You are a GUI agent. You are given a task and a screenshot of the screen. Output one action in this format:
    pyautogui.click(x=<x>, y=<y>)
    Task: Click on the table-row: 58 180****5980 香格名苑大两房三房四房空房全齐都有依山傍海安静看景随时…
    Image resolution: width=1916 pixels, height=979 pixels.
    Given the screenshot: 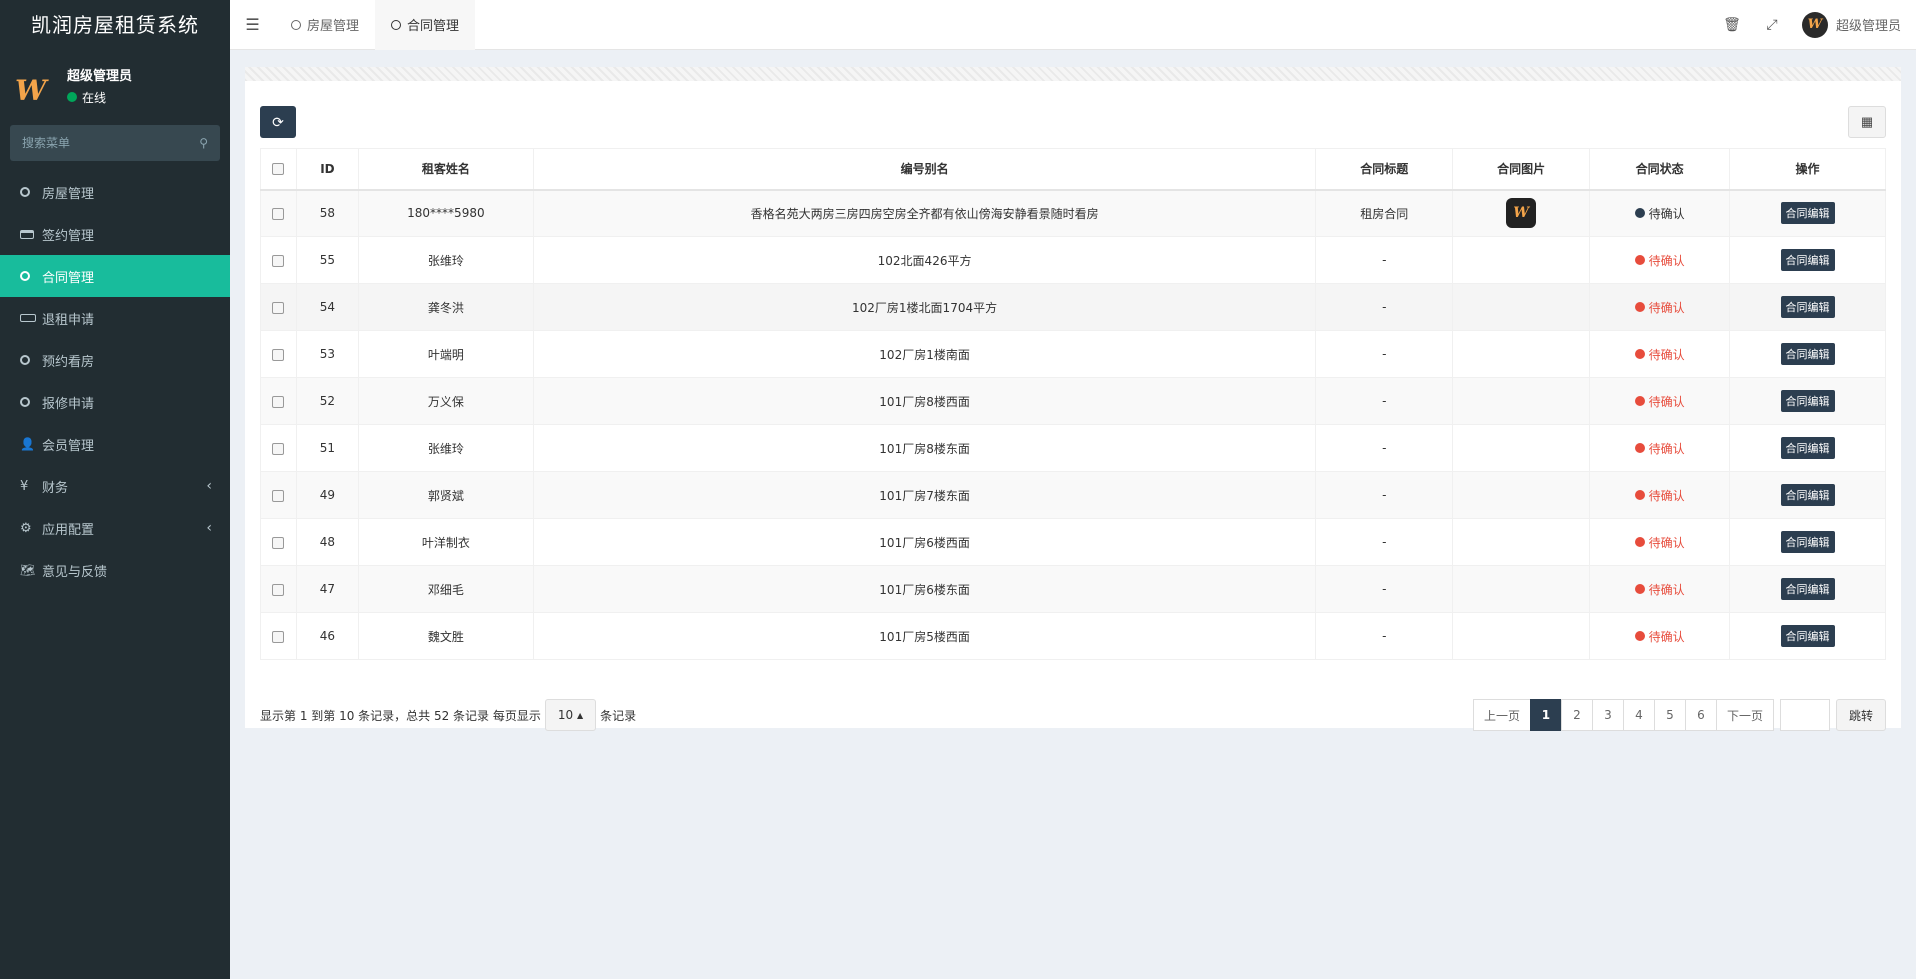 What is the action you would take?
    pyautogui.click(x=1073, y=213)
    